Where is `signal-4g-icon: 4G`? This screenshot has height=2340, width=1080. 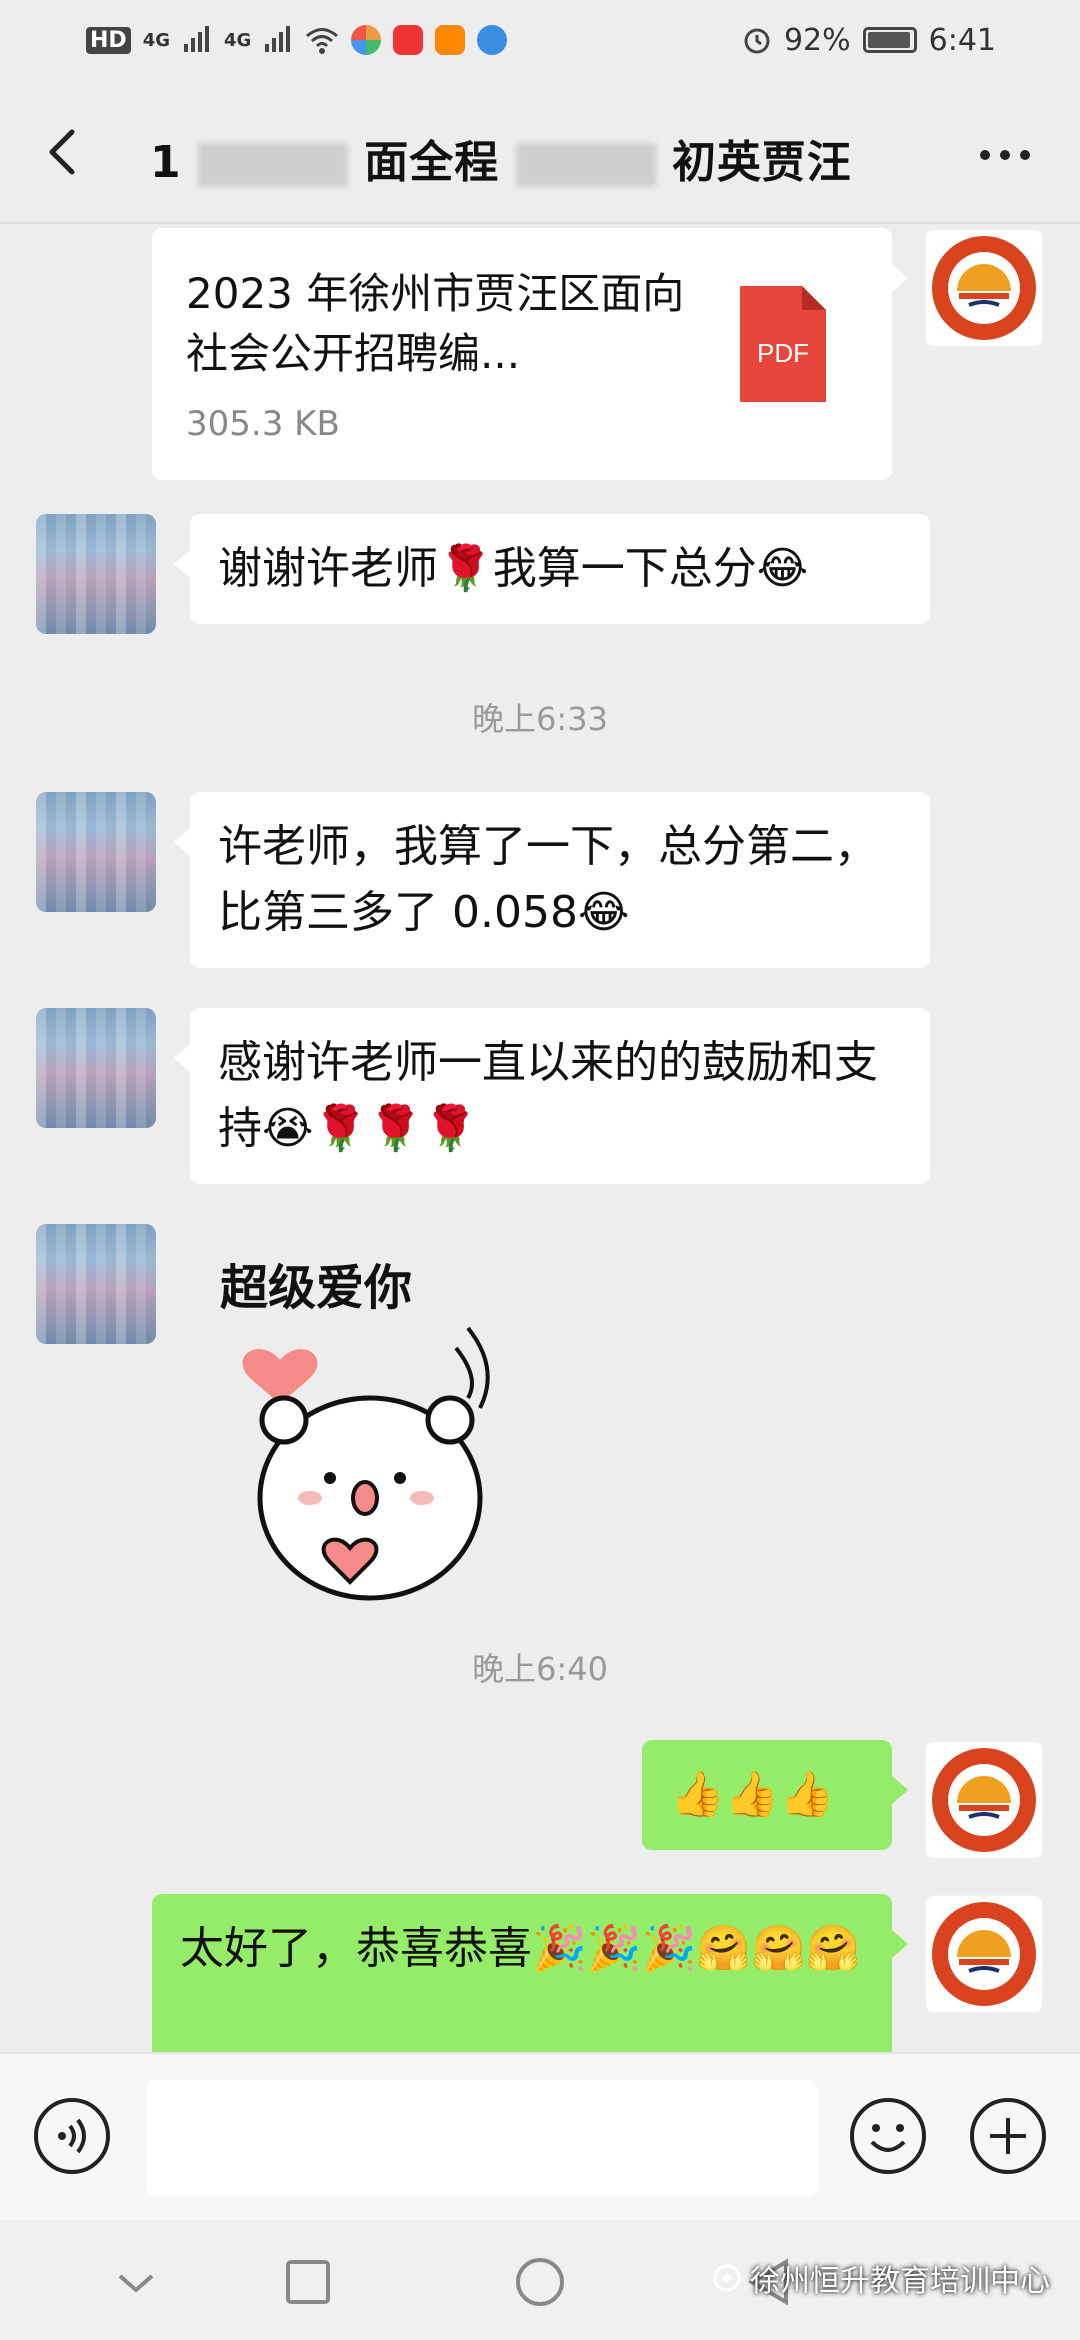 signal-4g-icon: 4G is located at coordinates (156, 40).